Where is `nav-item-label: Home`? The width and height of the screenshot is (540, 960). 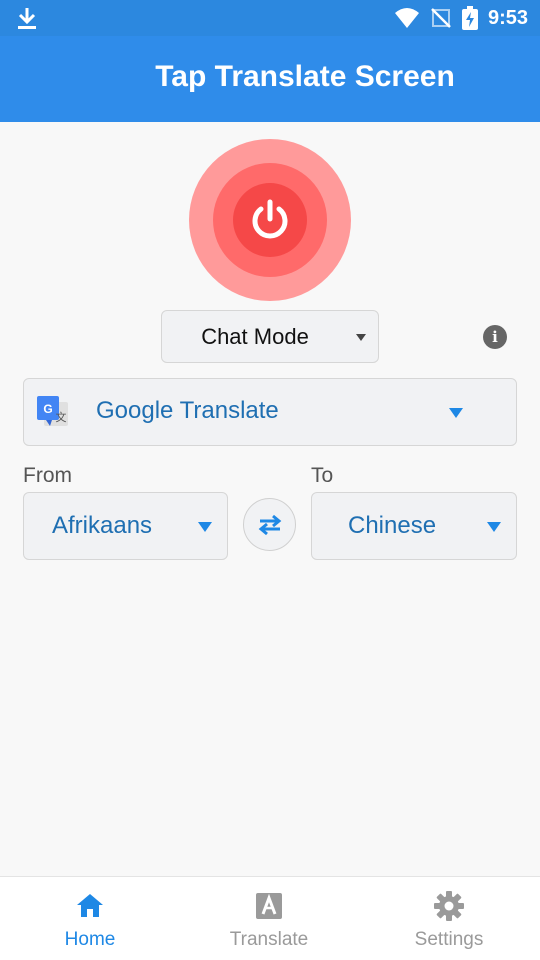
nav-item-label: Home is located at coordinates (90, 939).